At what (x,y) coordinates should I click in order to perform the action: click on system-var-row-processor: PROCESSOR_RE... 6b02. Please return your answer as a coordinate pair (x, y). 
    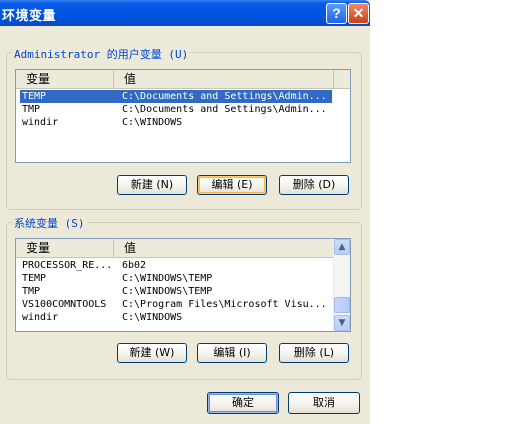
    Looking at the image, I should click on (176, 265).